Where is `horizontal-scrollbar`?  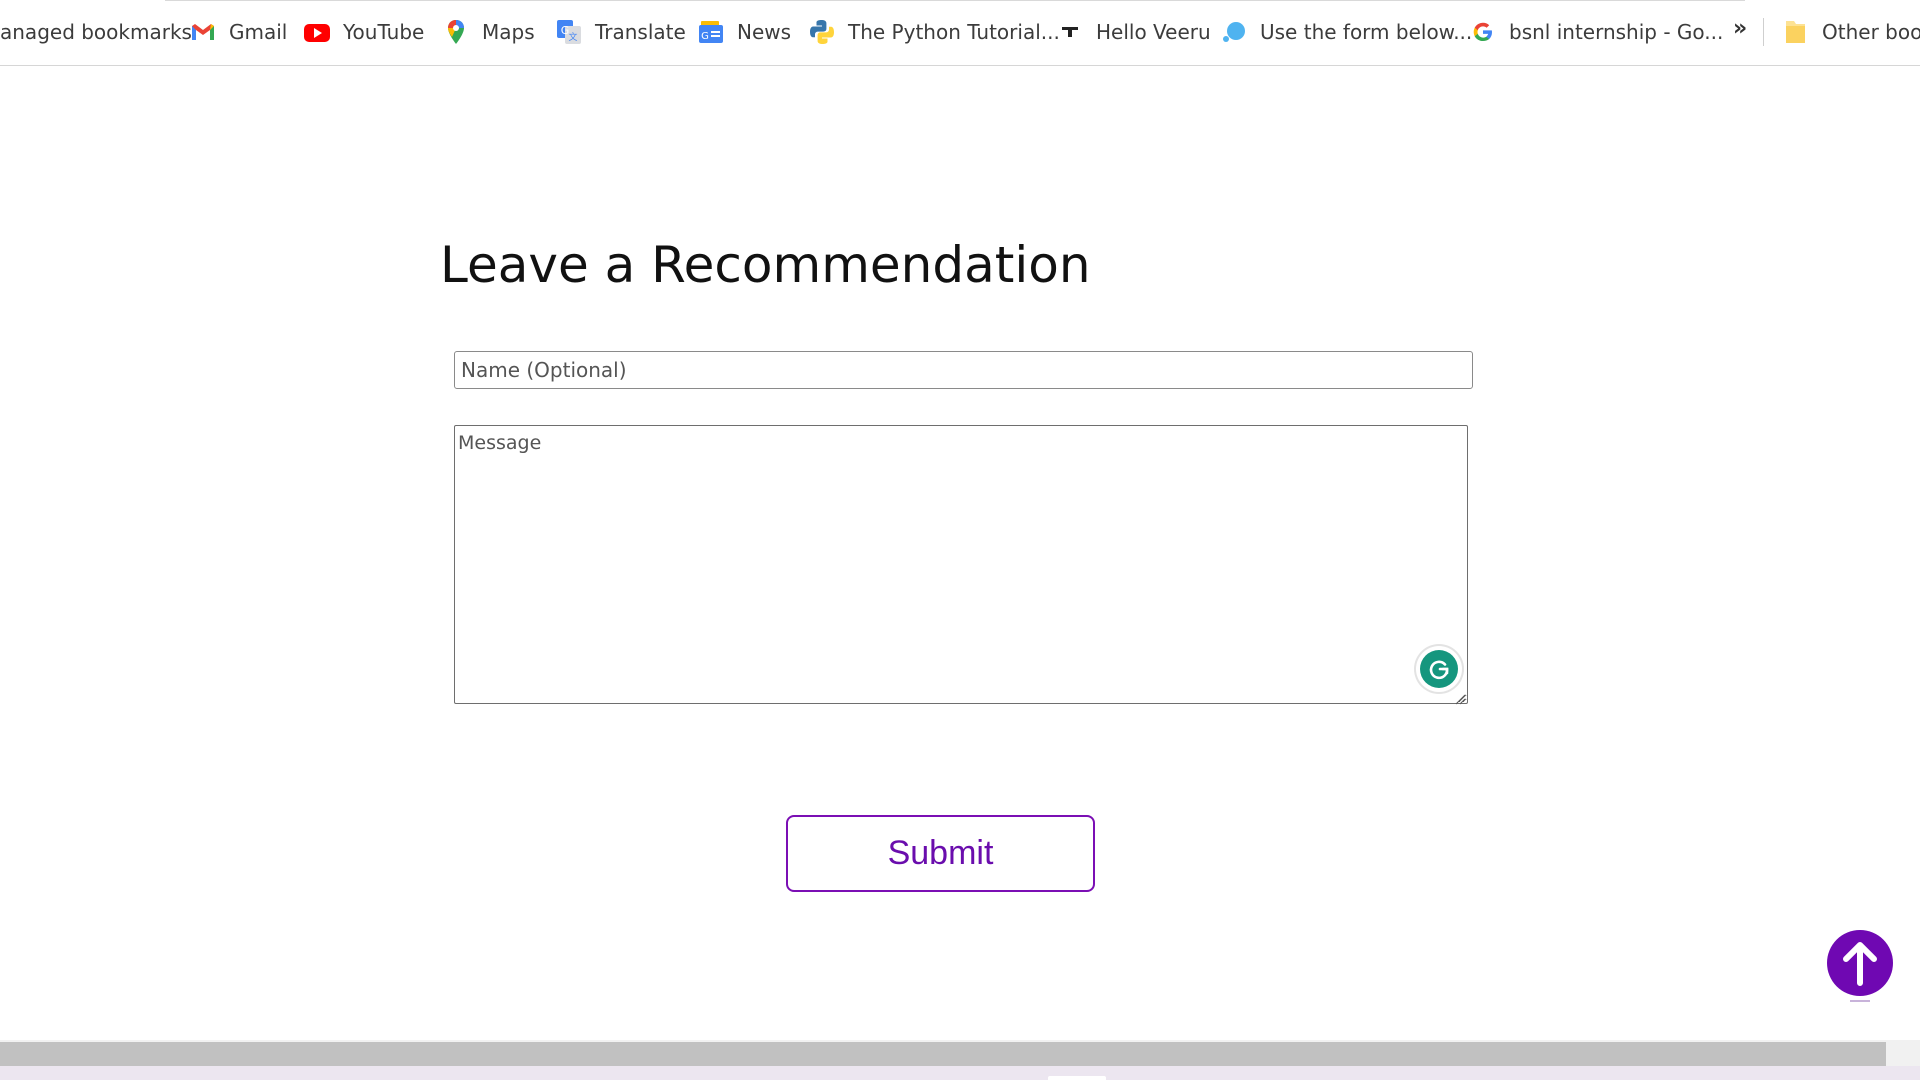 horizontal-scrollbar is located at coordinates (960, 1053).